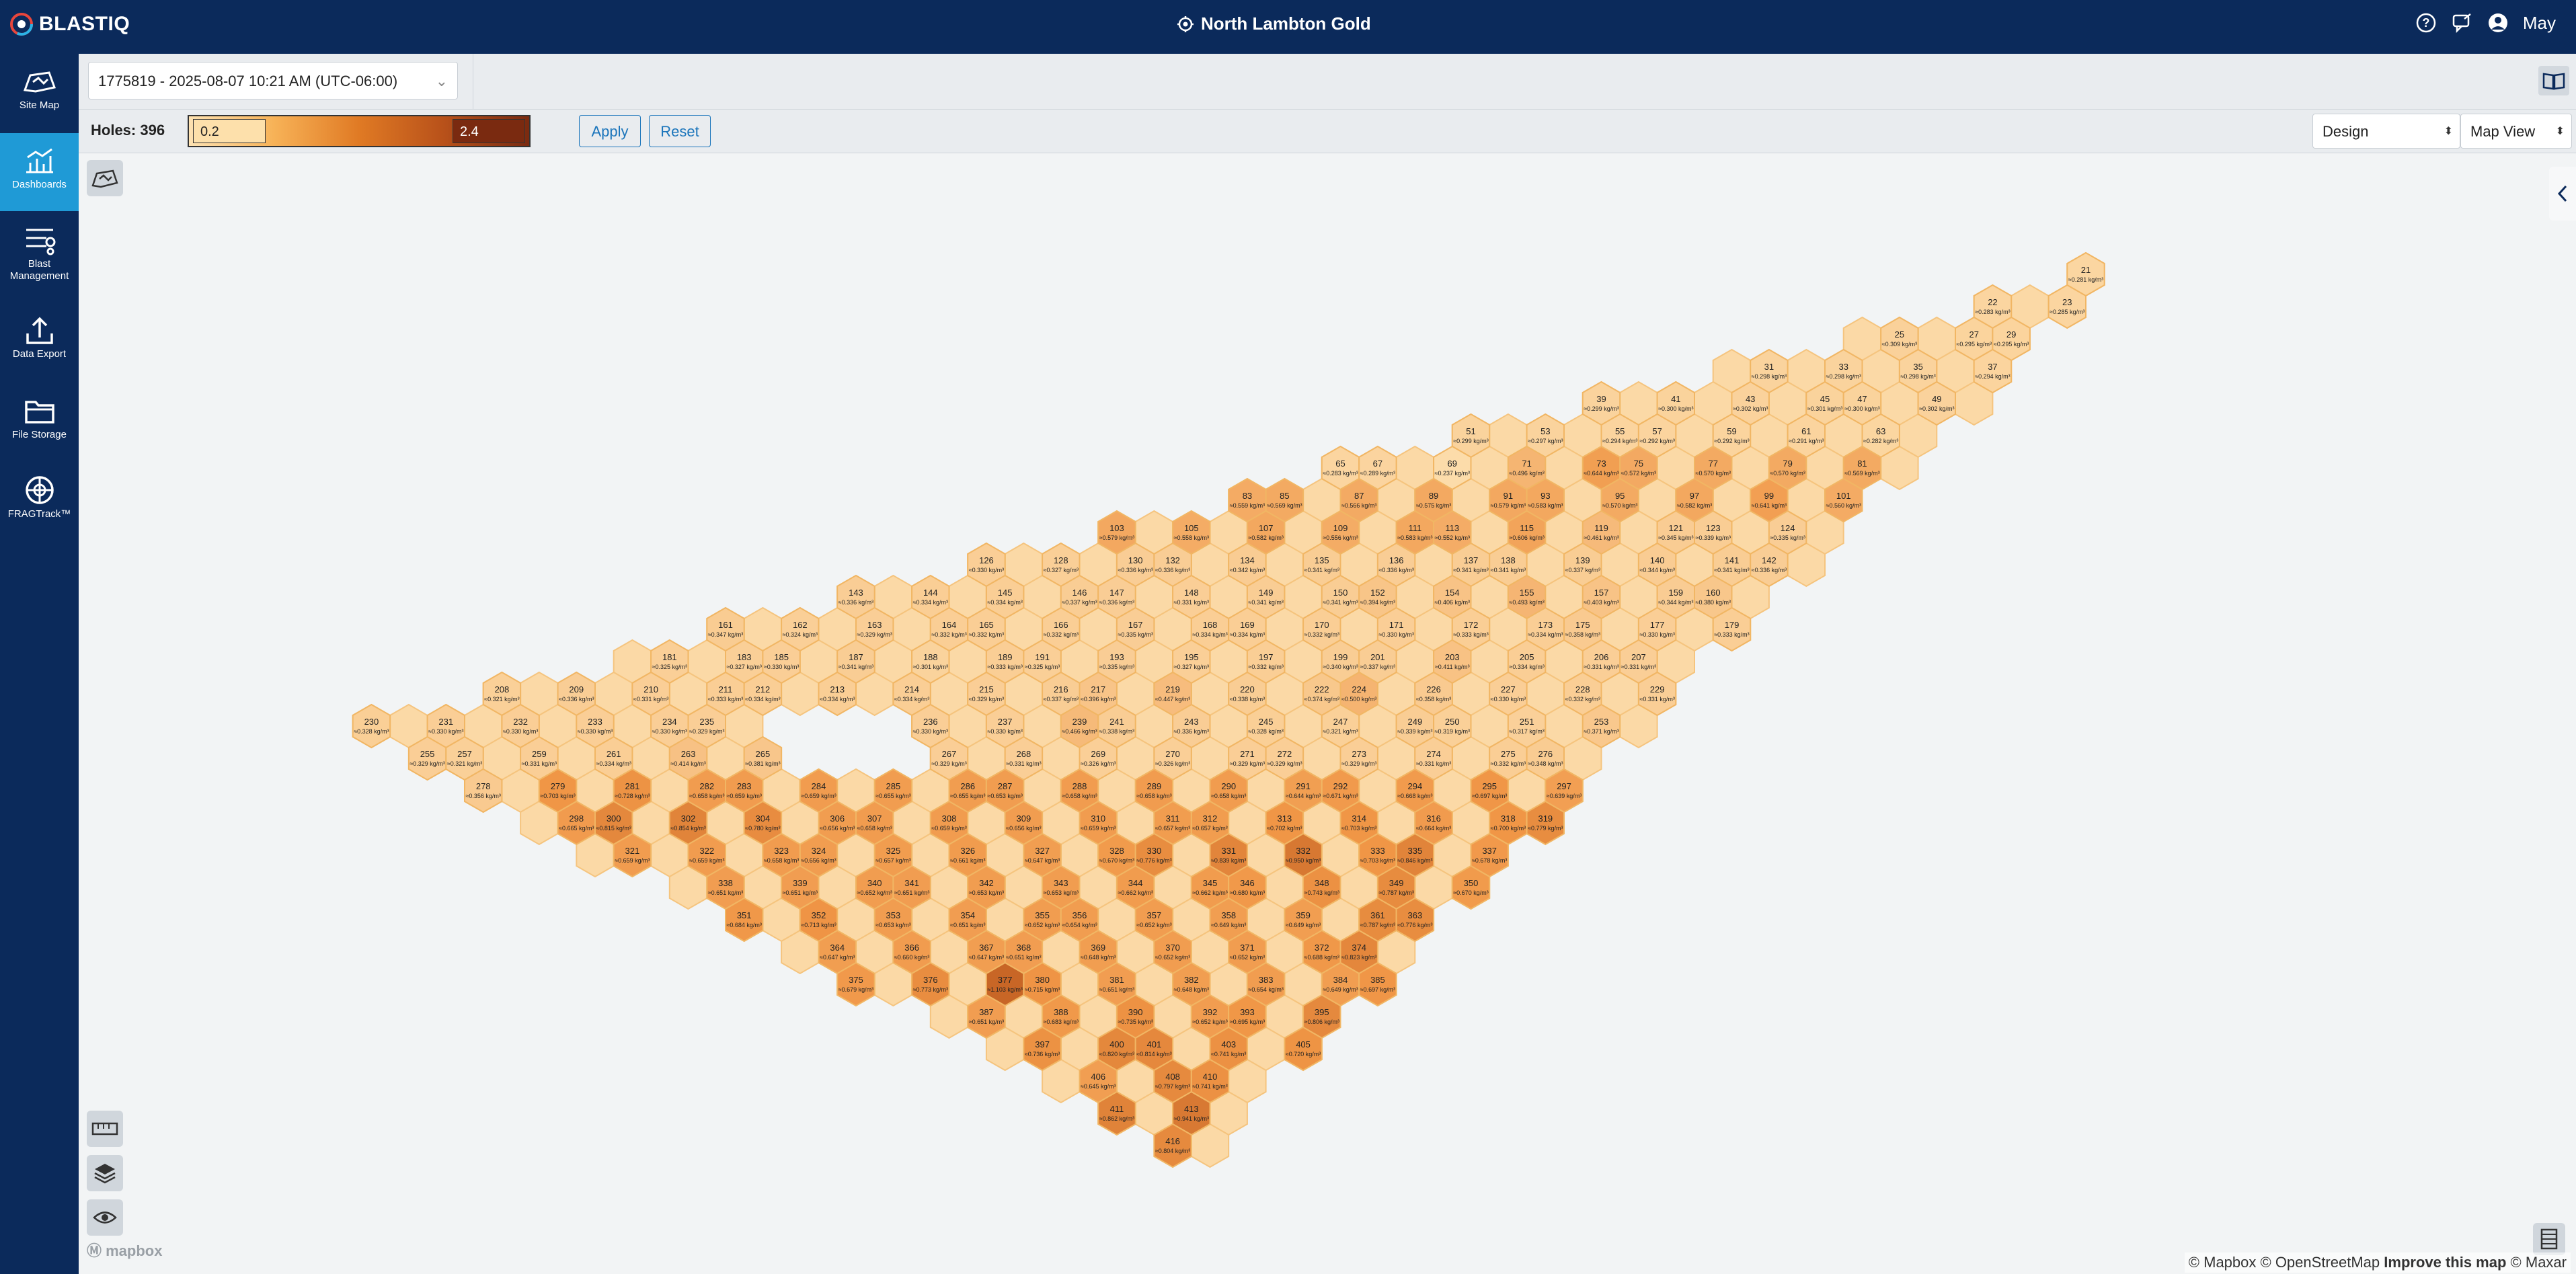  Describe the element at coordinates (1341, 796) in the screenshot. I see `hole-value-label: ≈0.671 kg/m³` at that location.